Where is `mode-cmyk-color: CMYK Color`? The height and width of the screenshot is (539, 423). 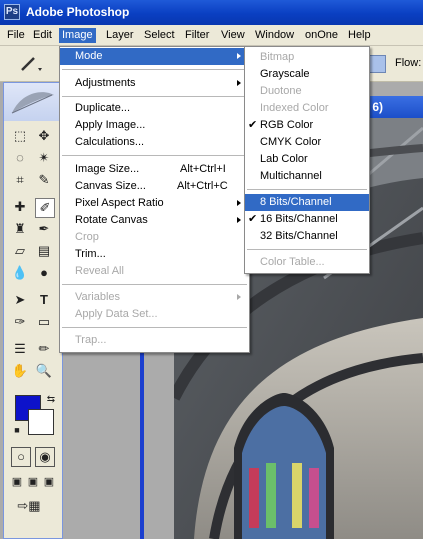
mode-cmyk-color: CMYK Color is located at coordinates (307, 142).